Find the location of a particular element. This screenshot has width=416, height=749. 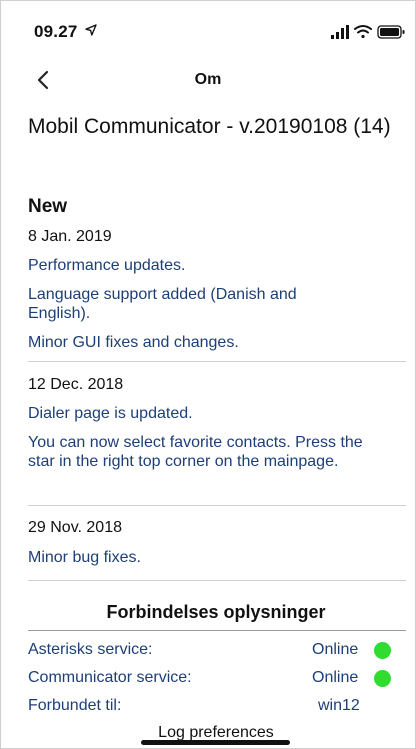

app-version-title: Mobil Communicator - v.20190108 (14) is located at coordinates (209, 126).